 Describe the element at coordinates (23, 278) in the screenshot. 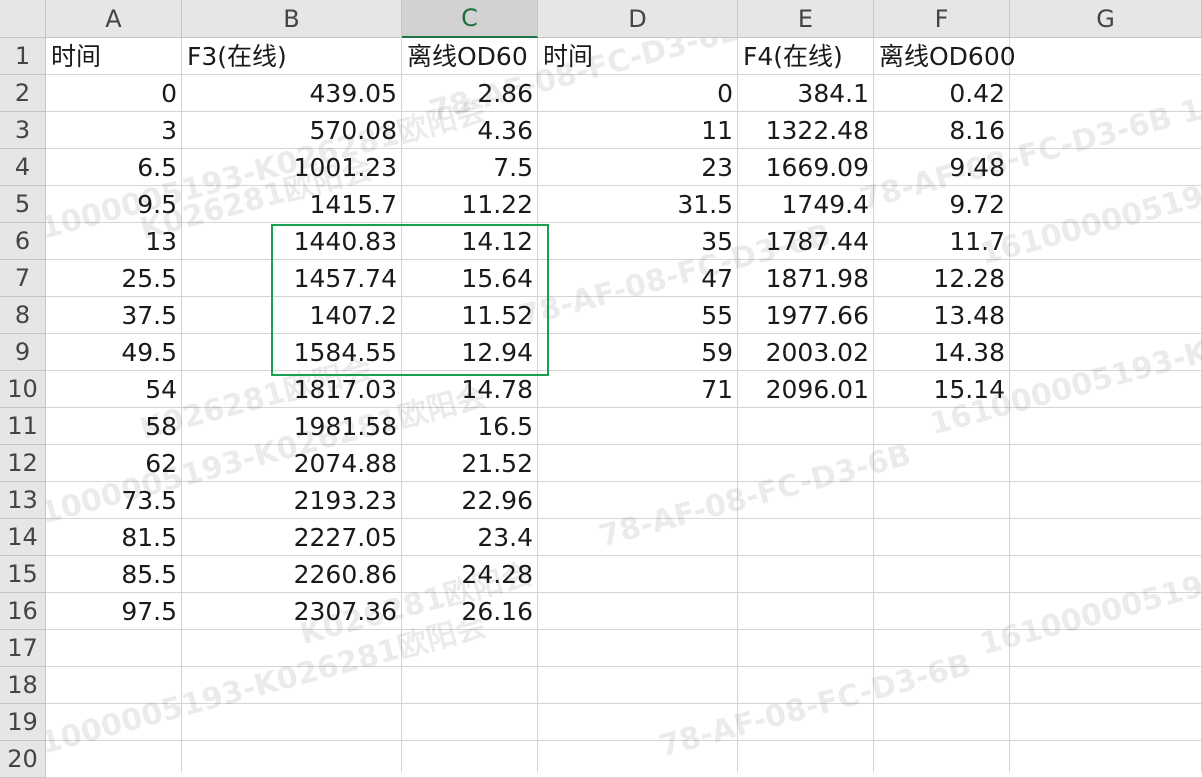

I see `row-header-7: 7` at that location.